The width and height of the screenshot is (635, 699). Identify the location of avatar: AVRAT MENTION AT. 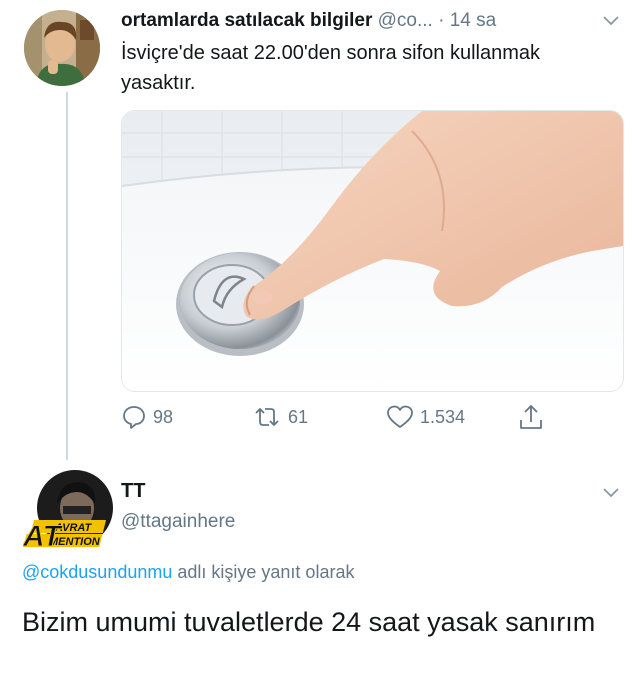
(68, 514).